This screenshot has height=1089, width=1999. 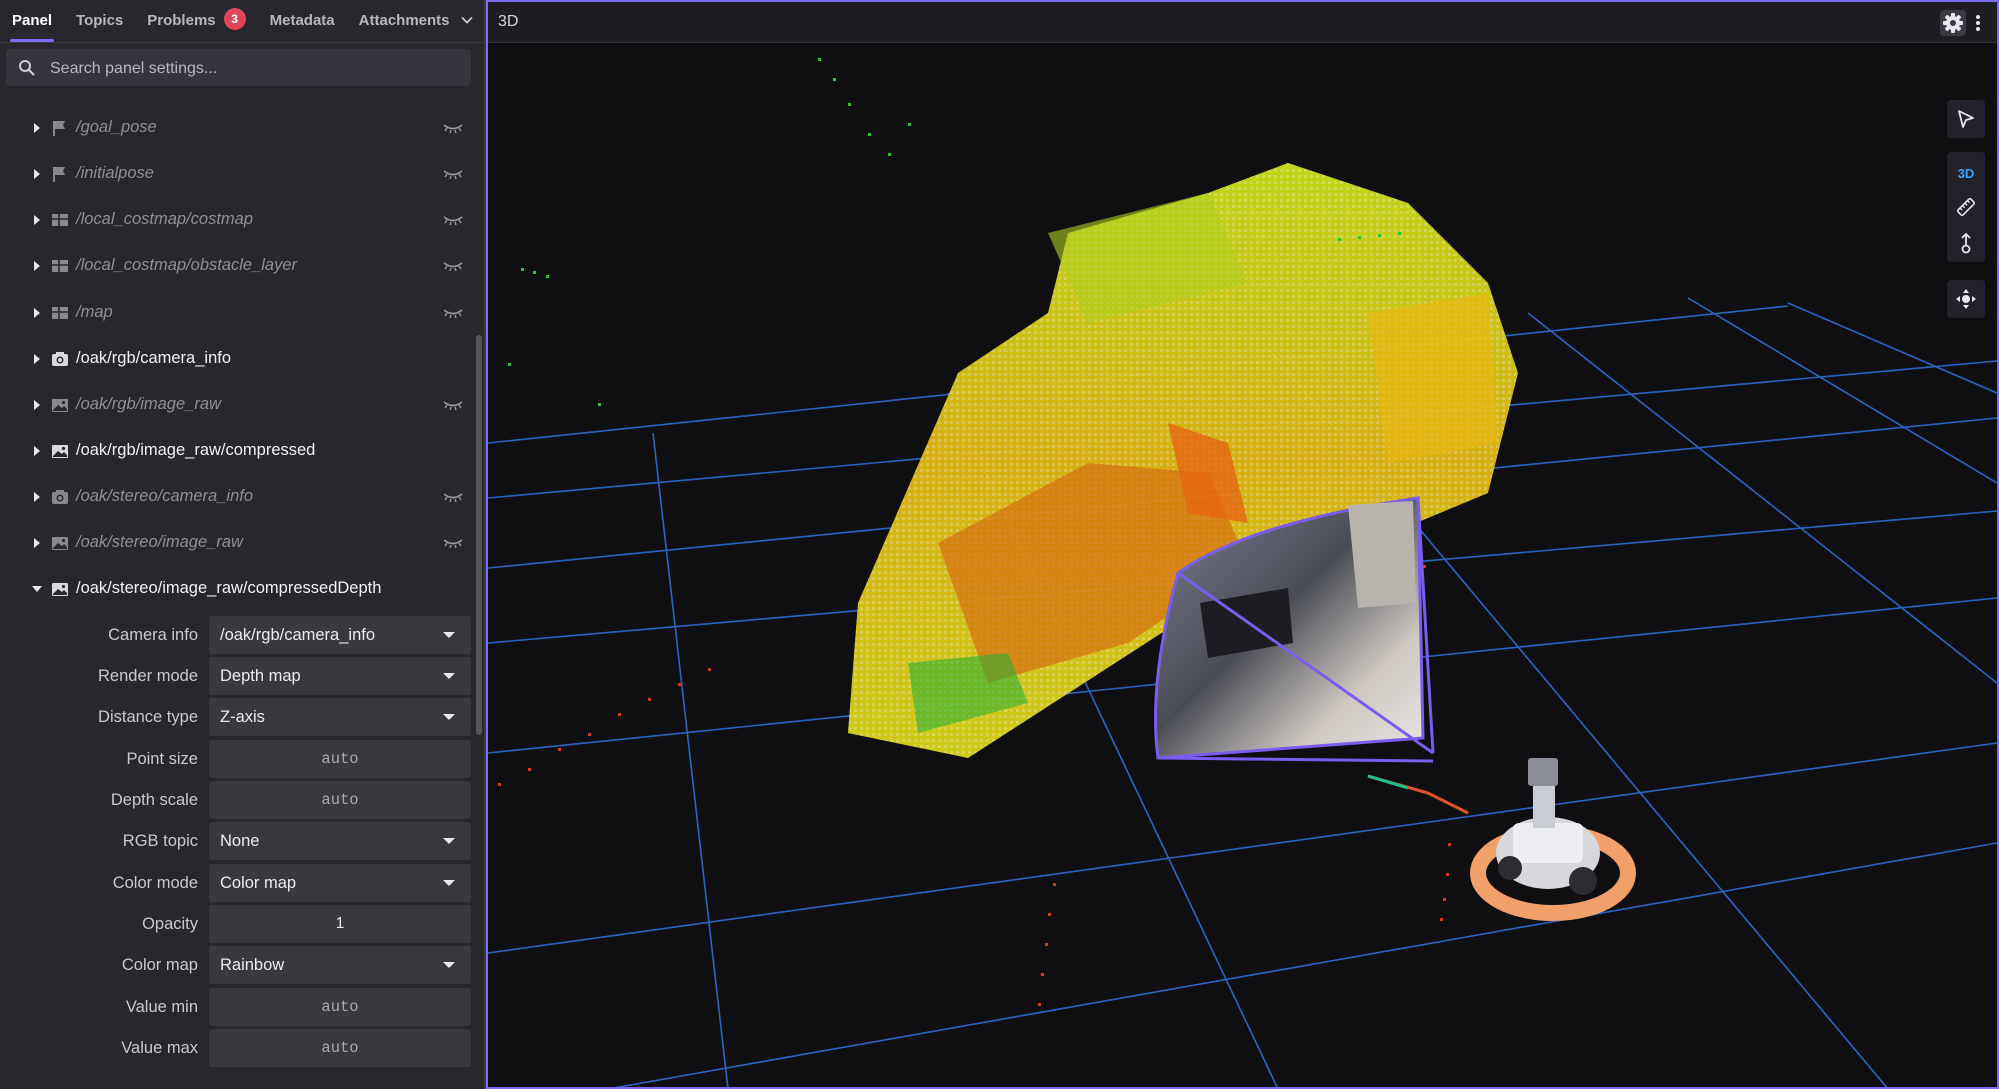 I want to click on topic-row: /goal_pose, so click(x=238, y=128).